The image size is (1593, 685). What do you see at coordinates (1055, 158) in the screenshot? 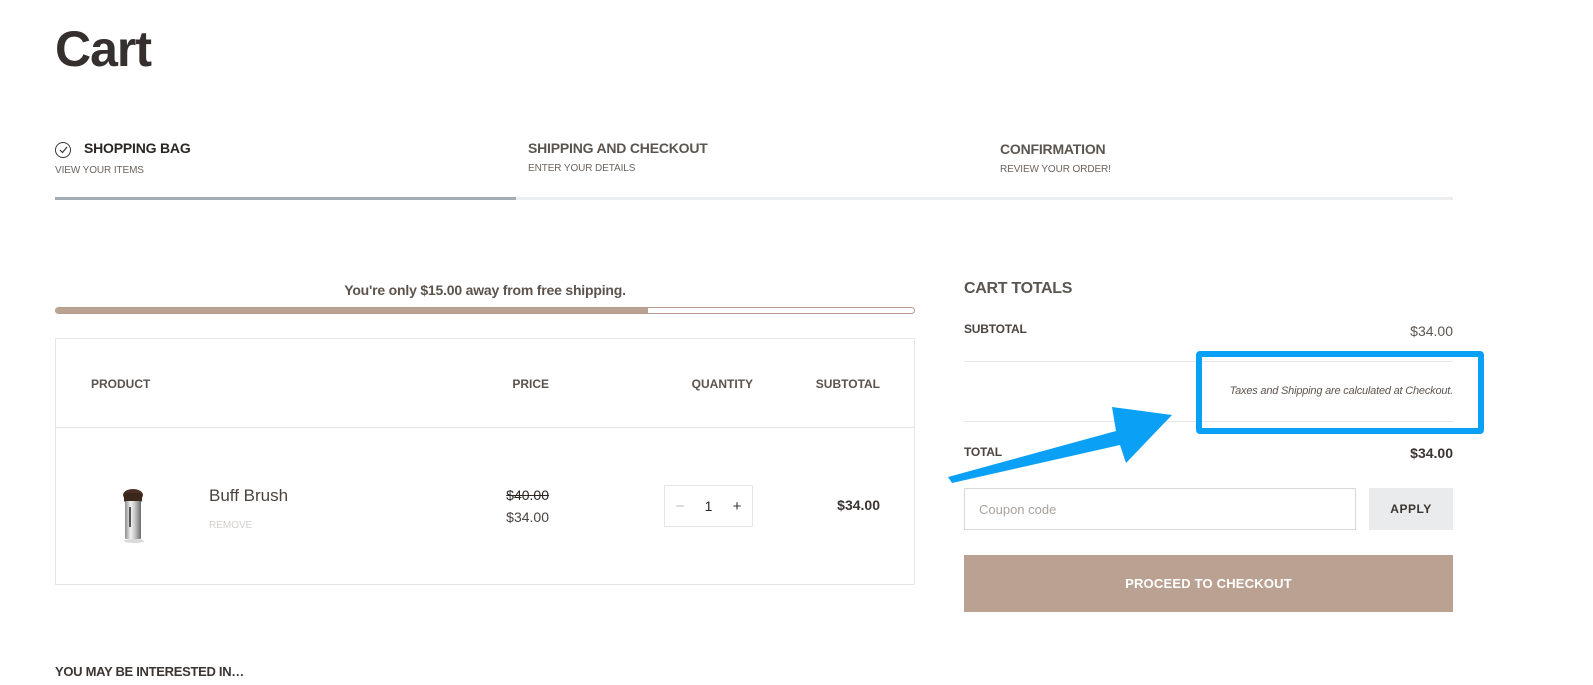
I see `step-confirmation: CONFIRMATION REVIEW YOUR ORDER!` at bounding box center [1055, 158].